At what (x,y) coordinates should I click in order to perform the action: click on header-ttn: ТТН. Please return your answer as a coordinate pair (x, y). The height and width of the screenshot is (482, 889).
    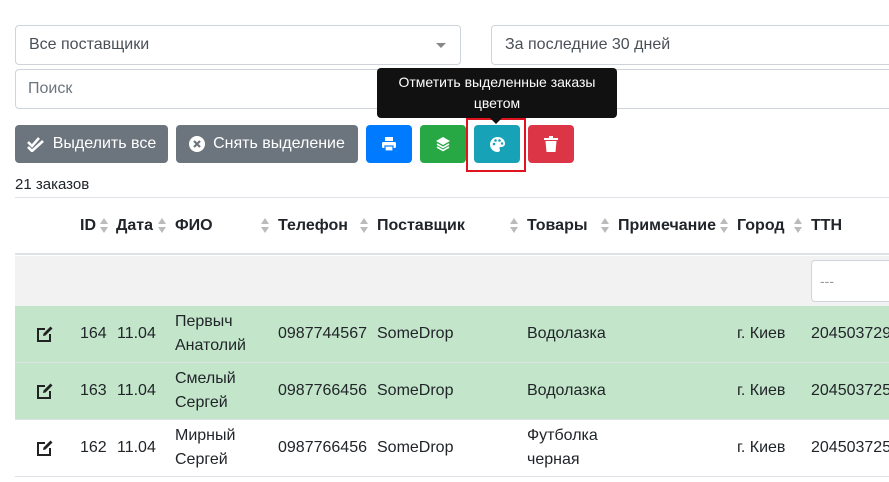
    Looking at the image, I should click on (826, 226).